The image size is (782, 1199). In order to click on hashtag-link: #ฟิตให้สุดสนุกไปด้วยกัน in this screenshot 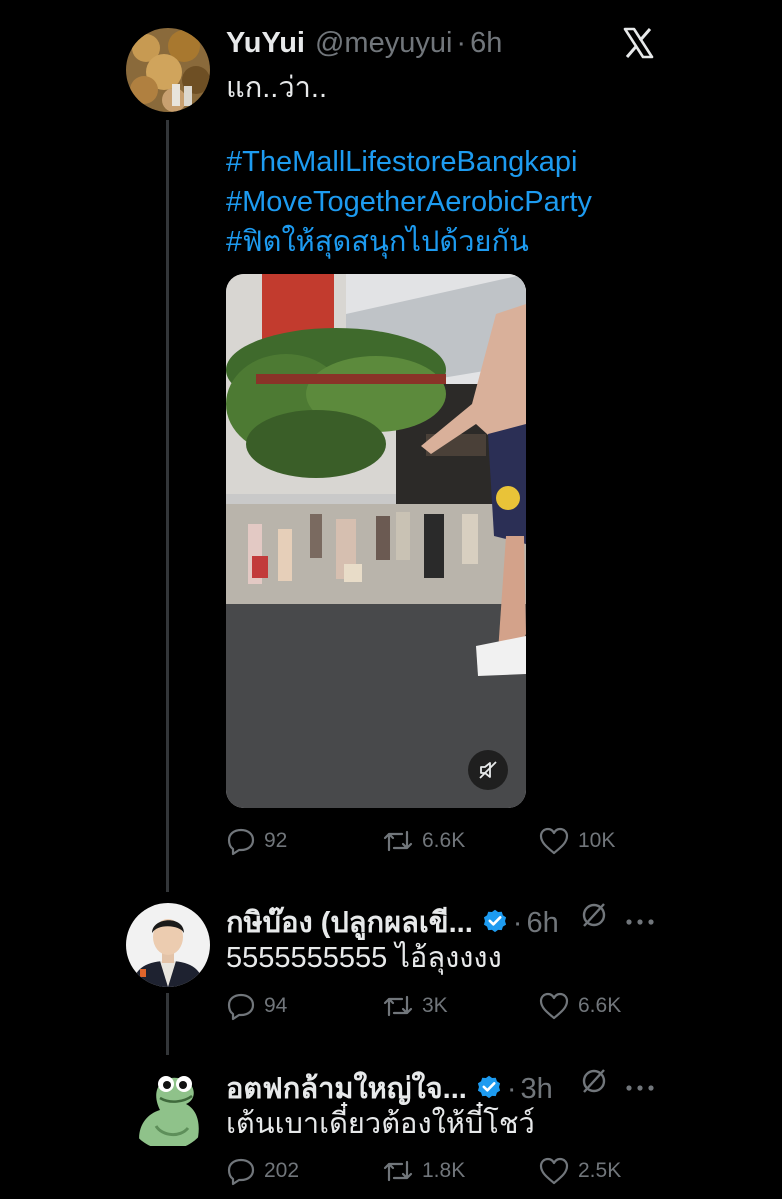, I will do `click(409, 242)`.